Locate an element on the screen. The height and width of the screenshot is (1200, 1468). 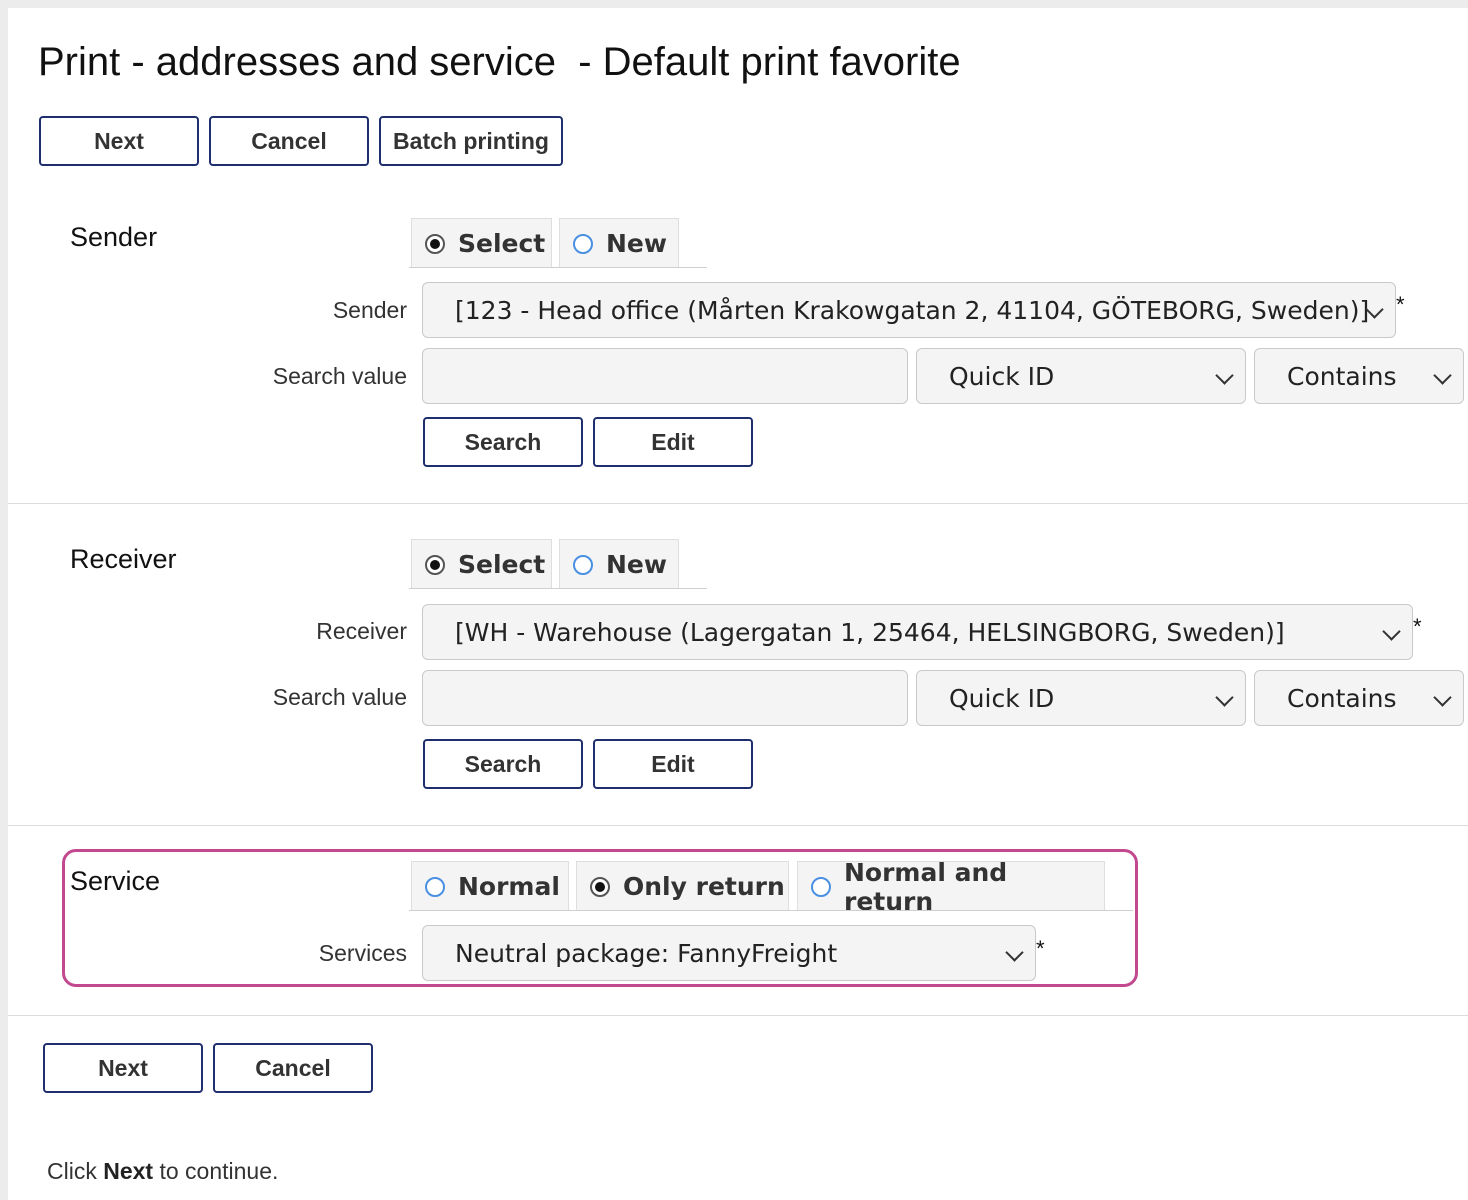
service-tab-only-return: Only return is located at coordinates (682, 886).